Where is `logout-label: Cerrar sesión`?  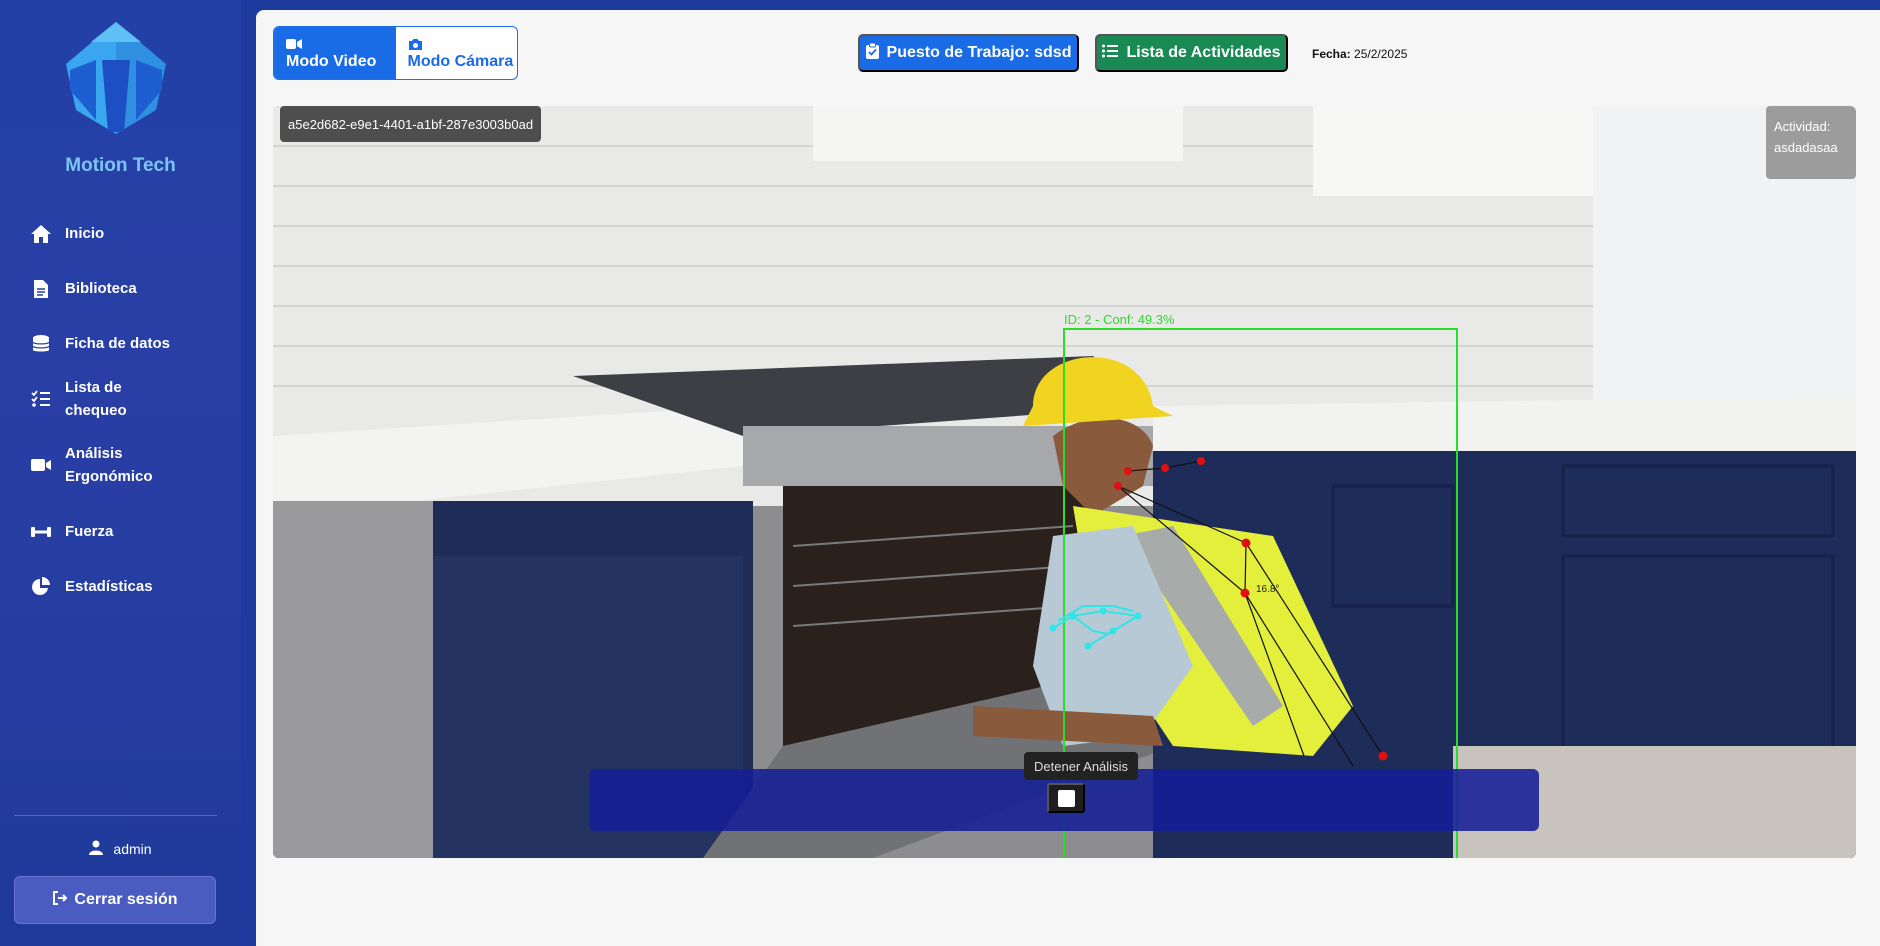 logout-label: Cerrar sesión is located at coordinates (126, 899).